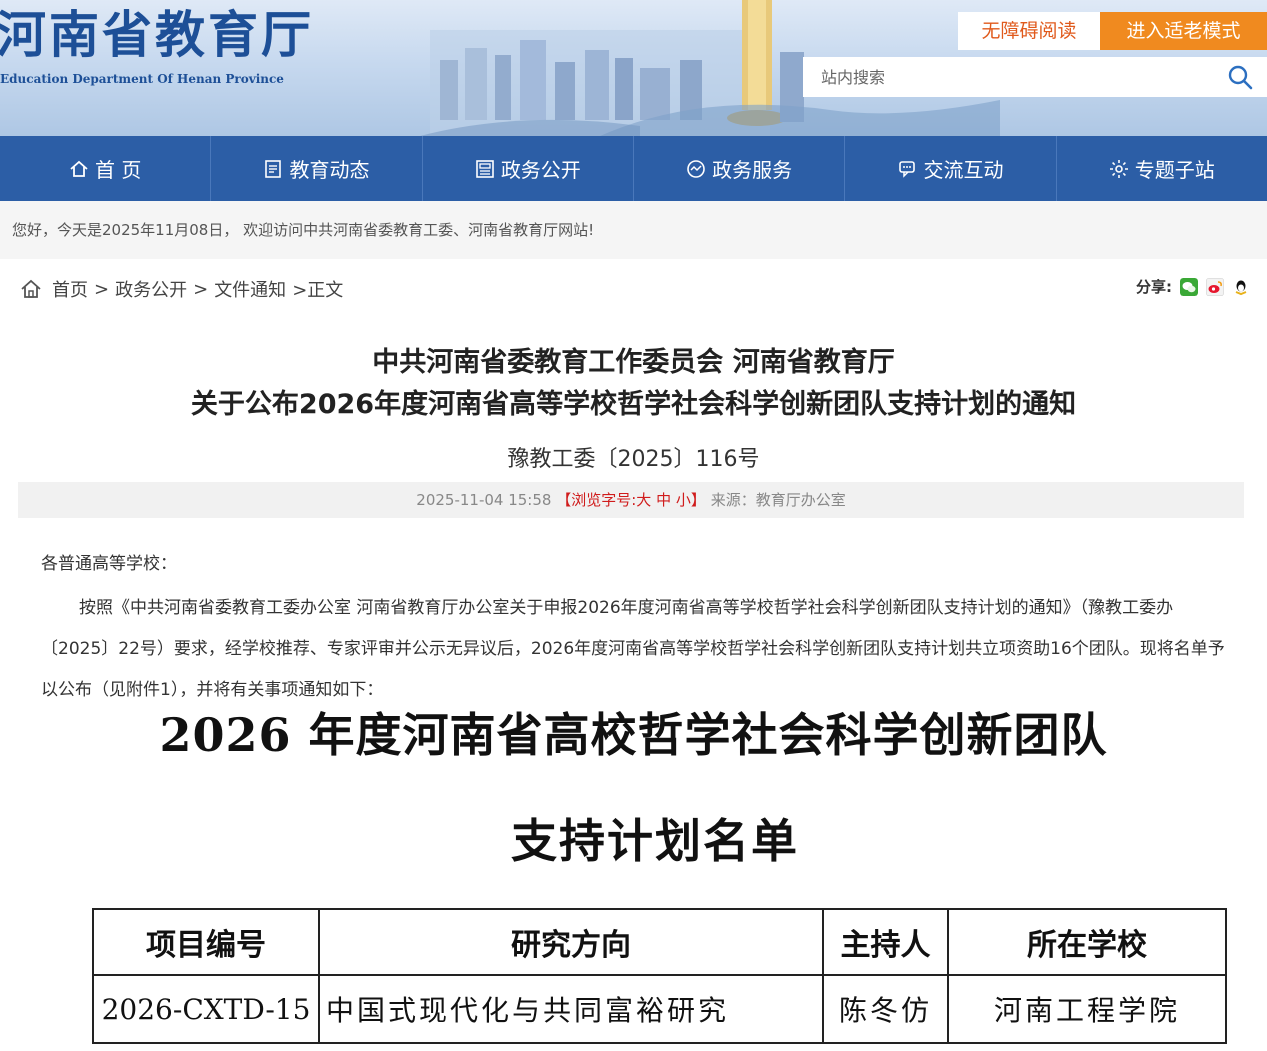 This screenshot has height=1051, width=1267. I want to click on elder-mode-button: 进入适老模式, so click(1183, 31).